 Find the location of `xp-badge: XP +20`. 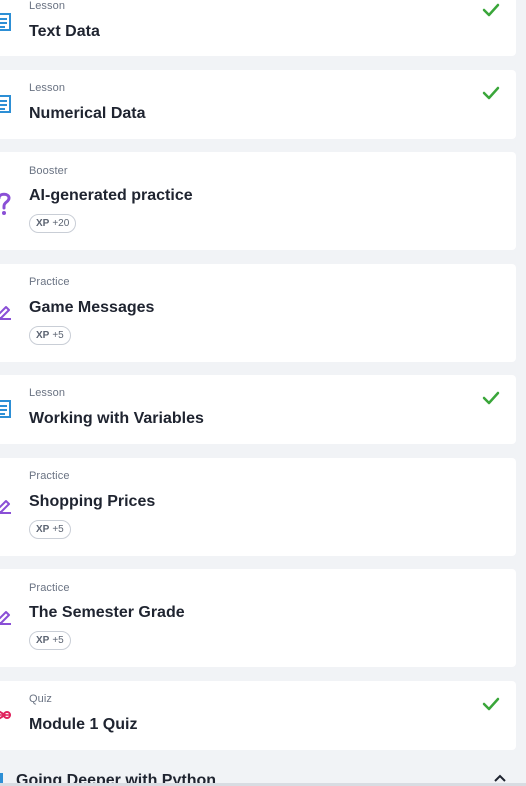

xp-badge: XP +20 is located at coordinates (53, 223).